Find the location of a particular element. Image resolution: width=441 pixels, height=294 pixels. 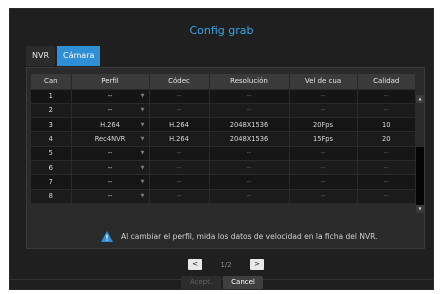

scroll-up-icon: ▲ is located at coordinates (420, 99).